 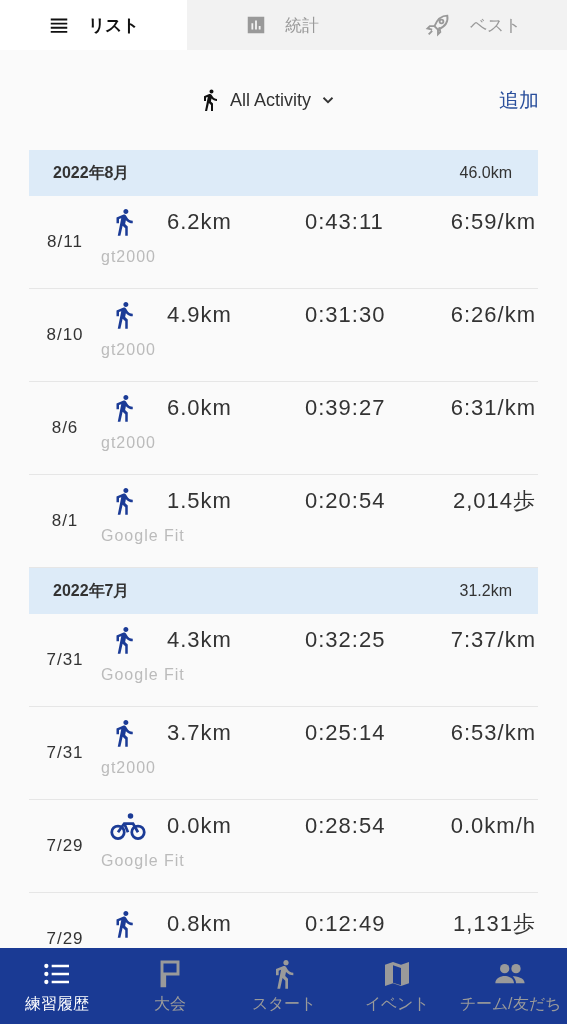 I want to click on pace: 1,131歩, so click(x=494, y=923).